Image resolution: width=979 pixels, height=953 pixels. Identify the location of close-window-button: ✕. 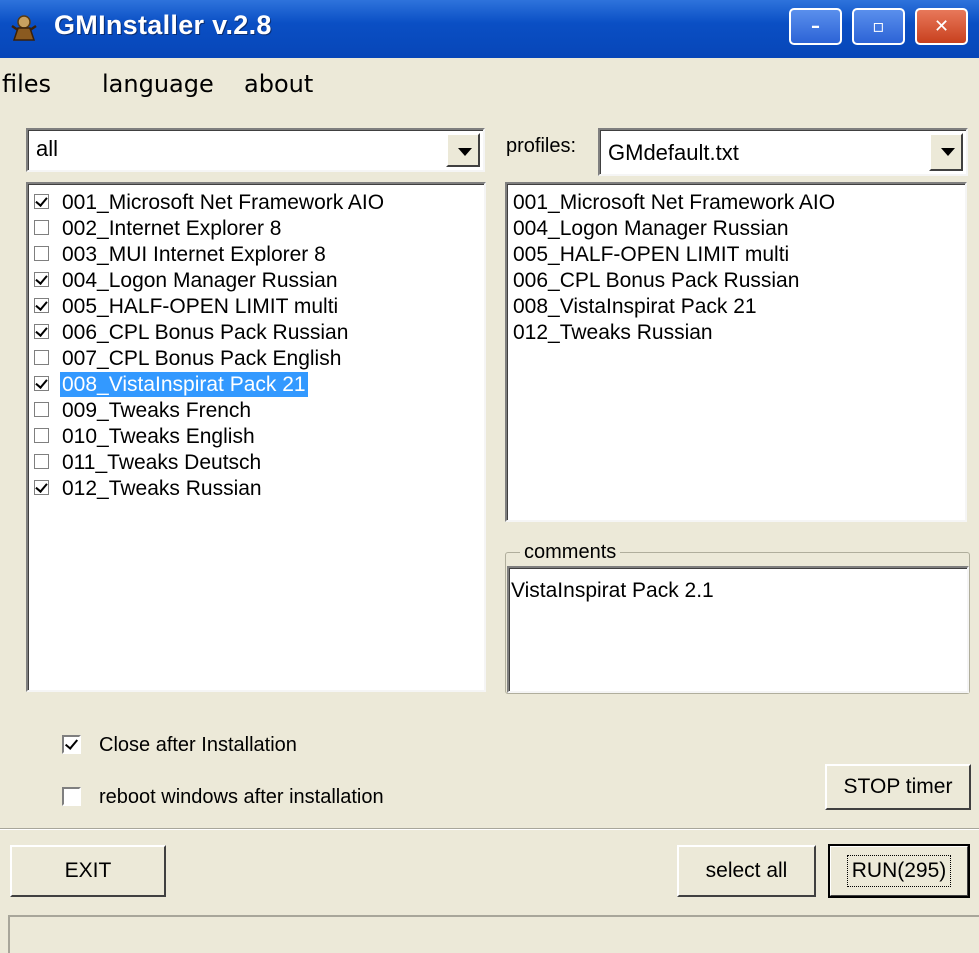
(941, 26).